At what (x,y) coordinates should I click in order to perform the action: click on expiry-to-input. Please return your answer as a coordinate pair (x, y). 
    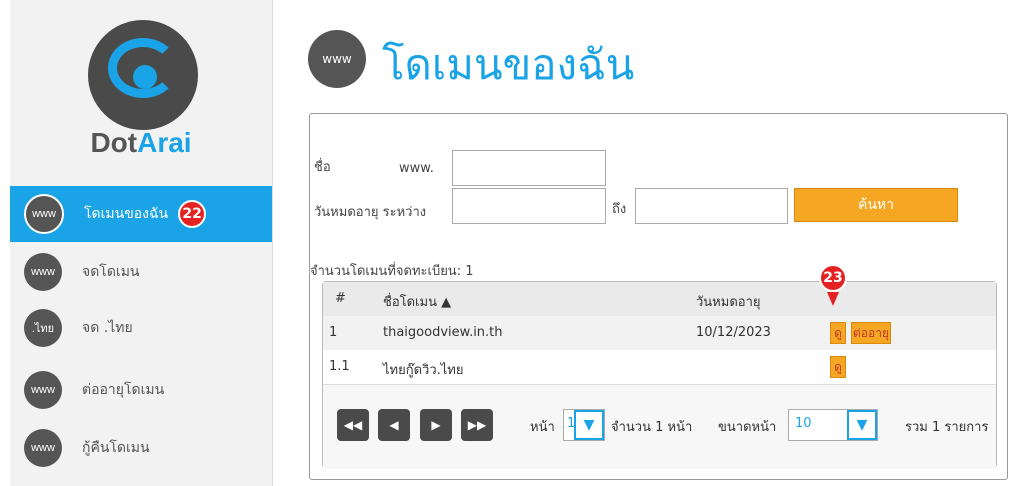
    Looking at the image, I should click on (711, 206).